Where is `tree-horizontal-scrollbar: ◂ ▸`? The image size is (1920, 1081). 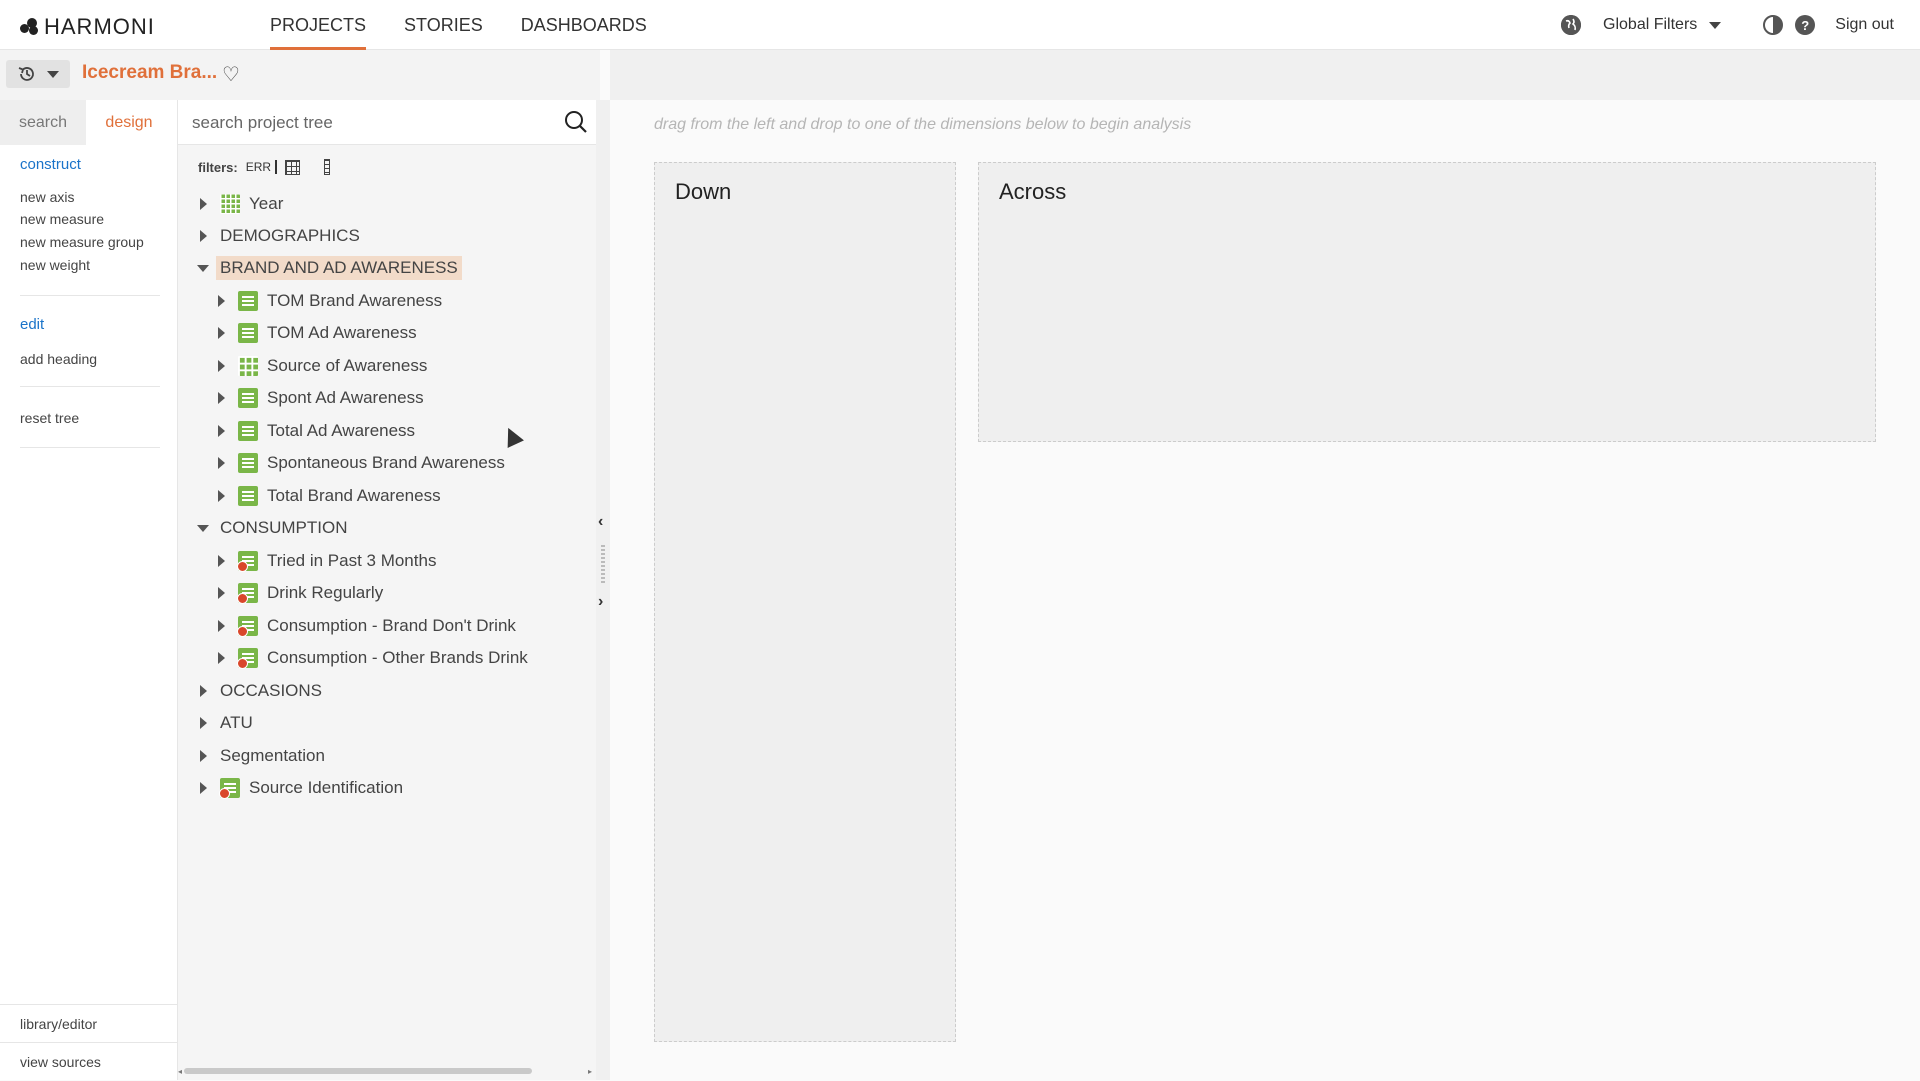 tree-horizontal-scrollbar: ◂ ▸ is located at coordinates (385, 1071).